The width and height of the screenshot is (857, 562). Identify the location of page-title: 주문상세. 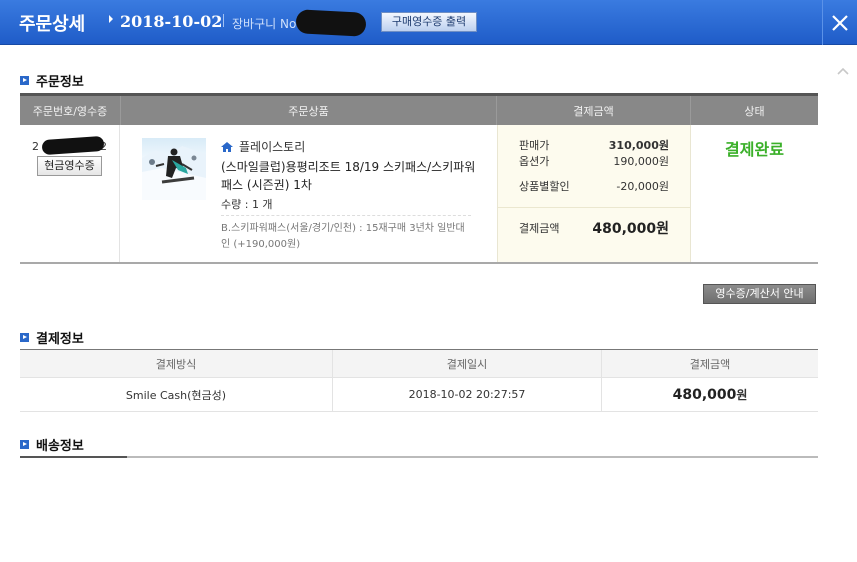
(52, 24).